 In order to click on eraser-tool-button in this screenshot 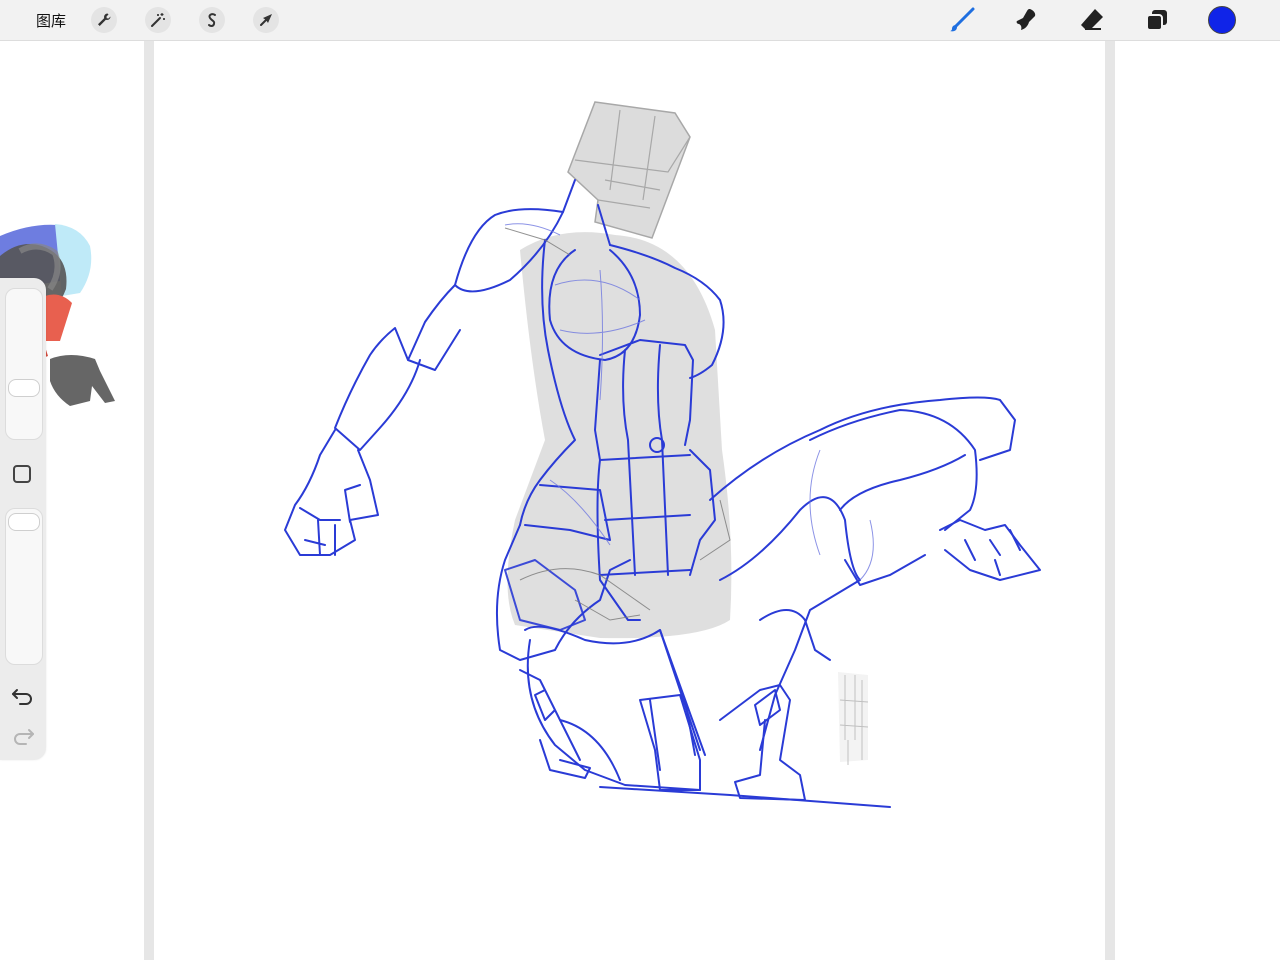, I will do `click(1092, 20)`.